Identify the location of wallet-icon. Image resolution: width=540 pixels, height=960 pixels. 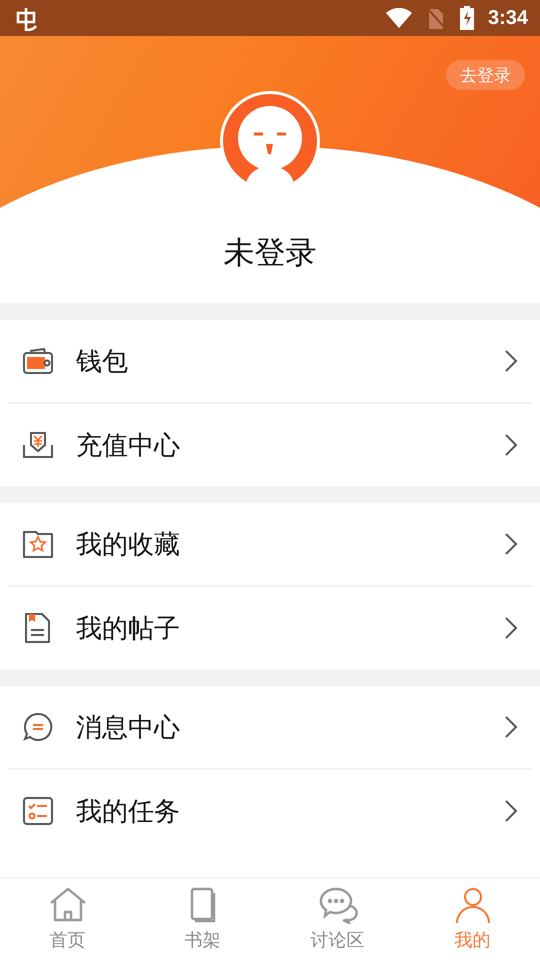
(38, 361).